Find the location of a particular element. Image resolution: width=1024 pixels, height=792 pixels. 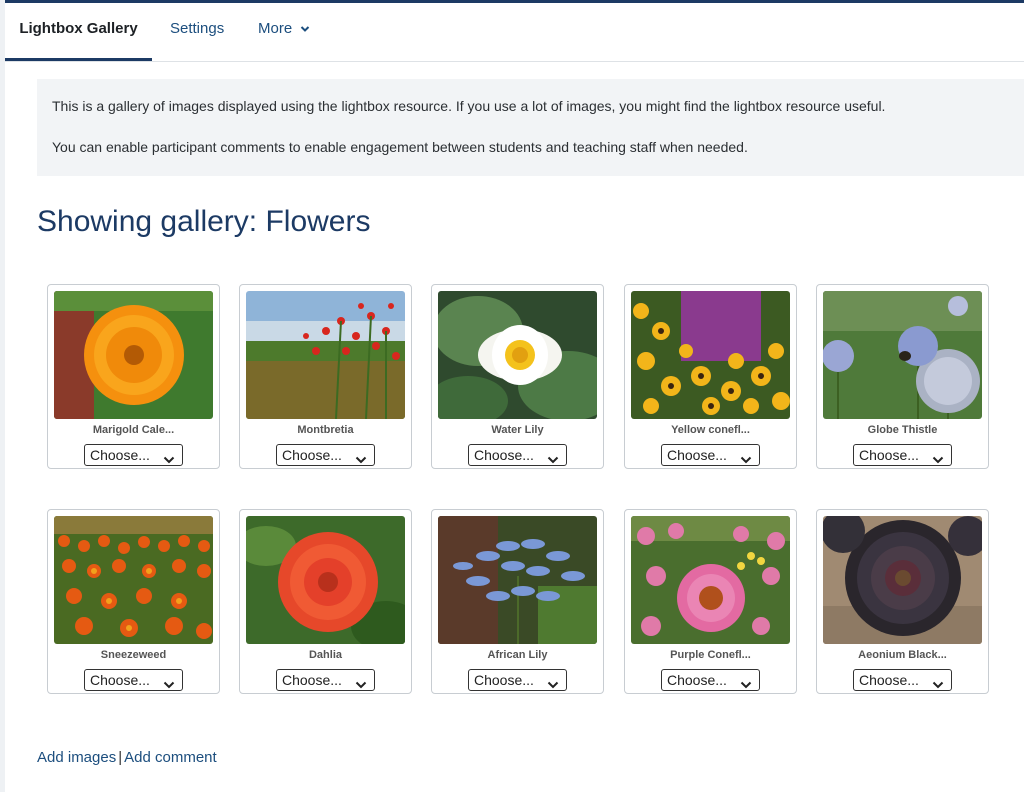

image-caption: Sneezeweed is located at coordinates (133, 655).